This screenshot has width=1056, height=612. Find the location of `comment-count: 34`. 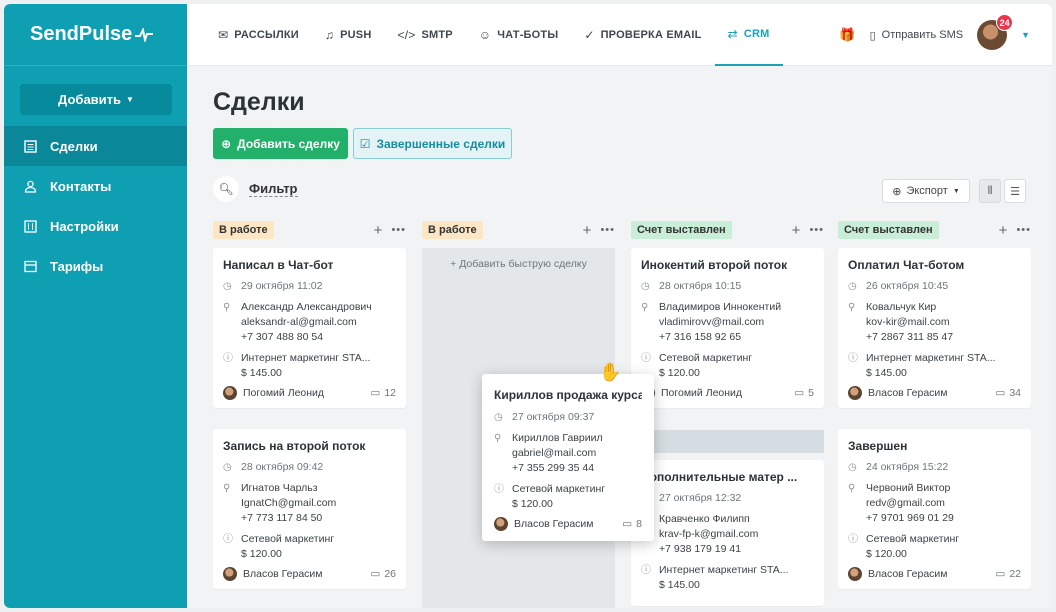

comment-count: 34 is located at coordinates (1015, 393).